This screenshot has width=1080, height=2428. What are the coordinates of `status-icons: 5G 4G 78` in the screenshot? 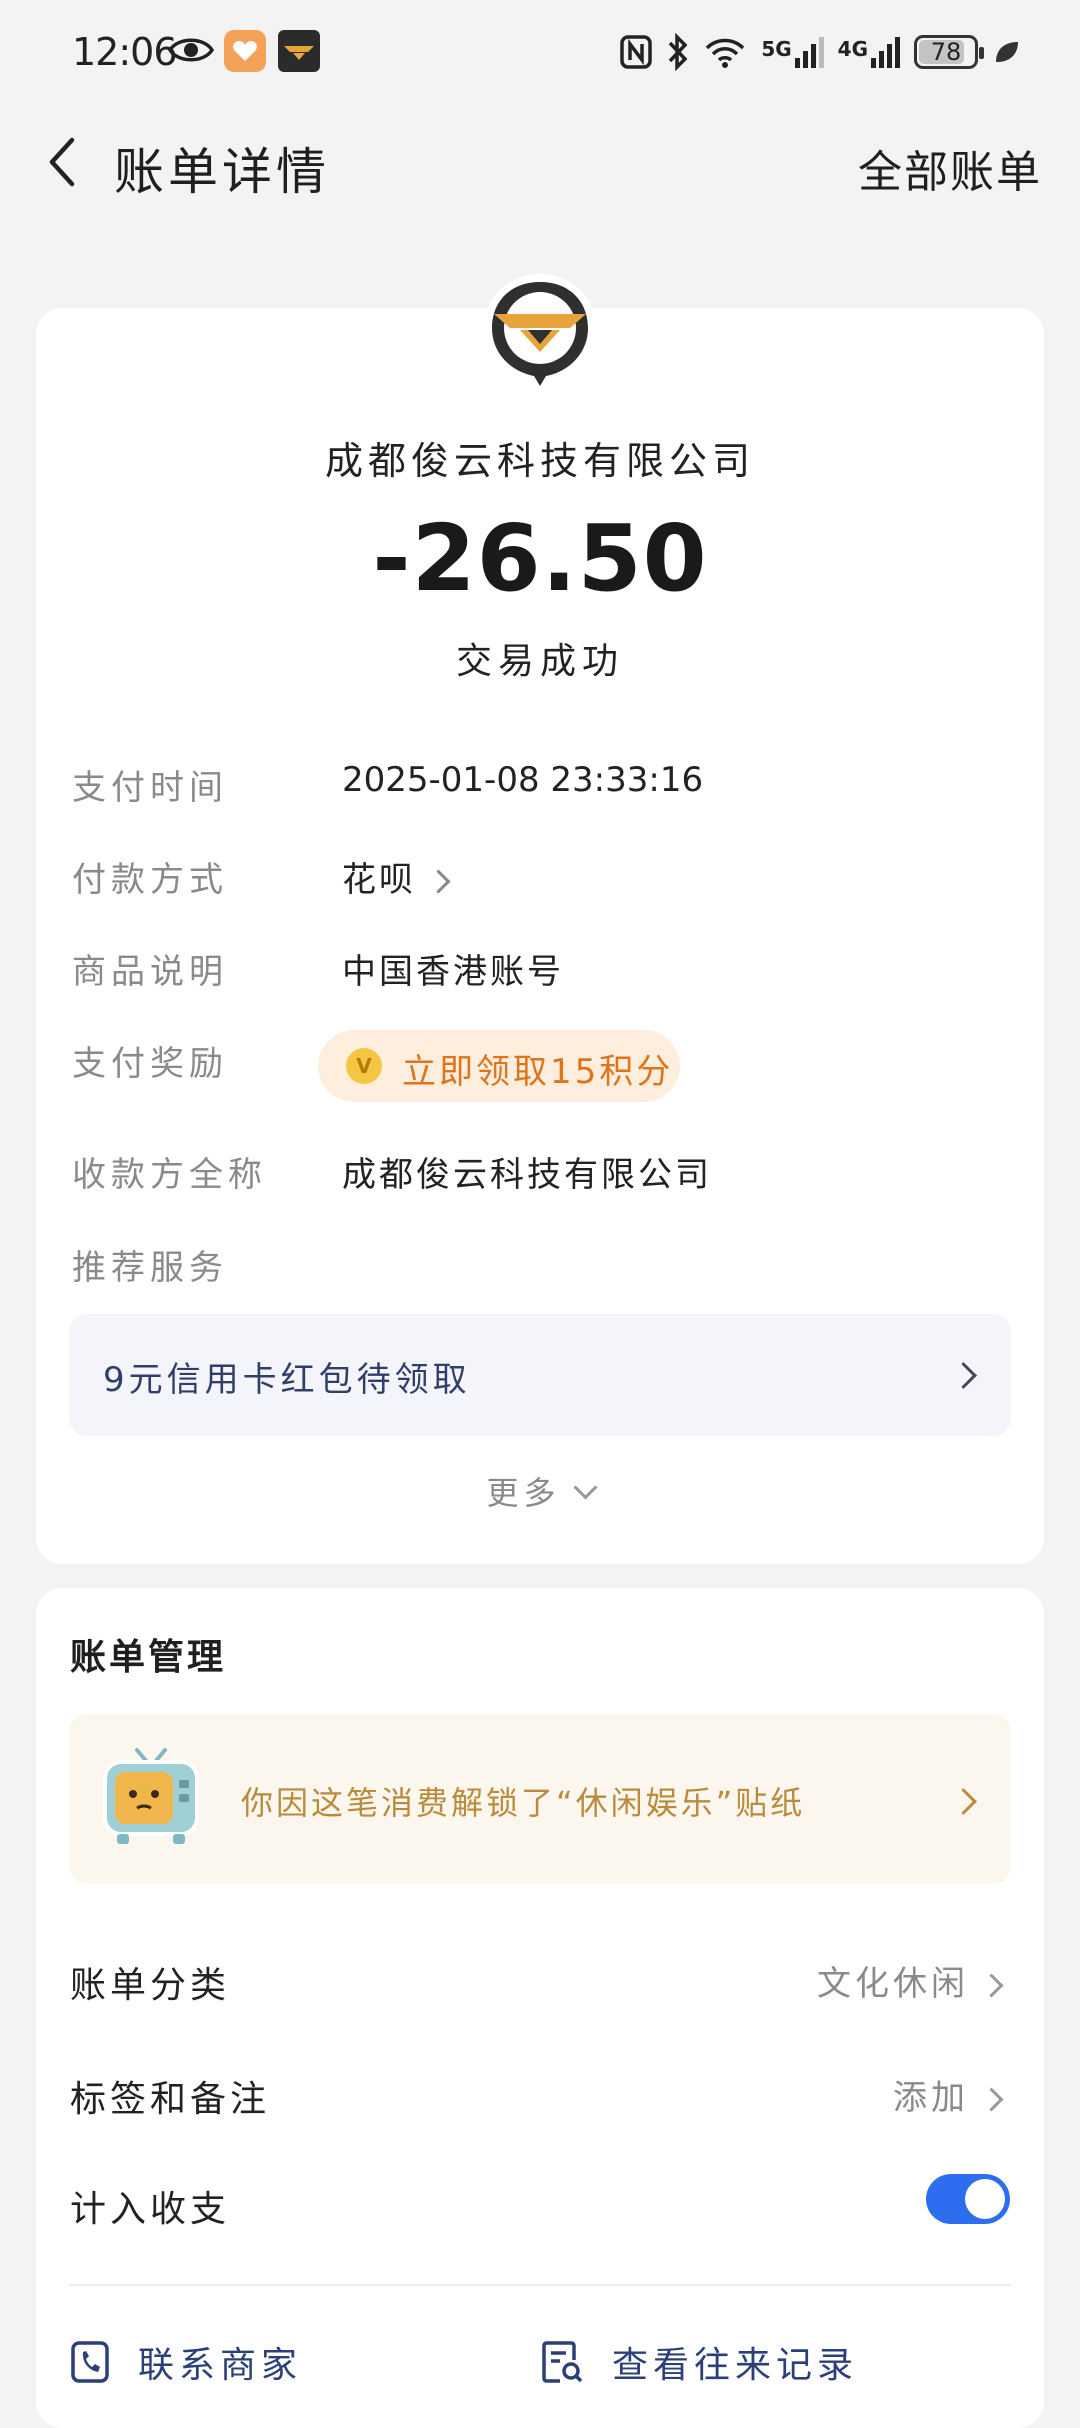 It's located at (819, 52).